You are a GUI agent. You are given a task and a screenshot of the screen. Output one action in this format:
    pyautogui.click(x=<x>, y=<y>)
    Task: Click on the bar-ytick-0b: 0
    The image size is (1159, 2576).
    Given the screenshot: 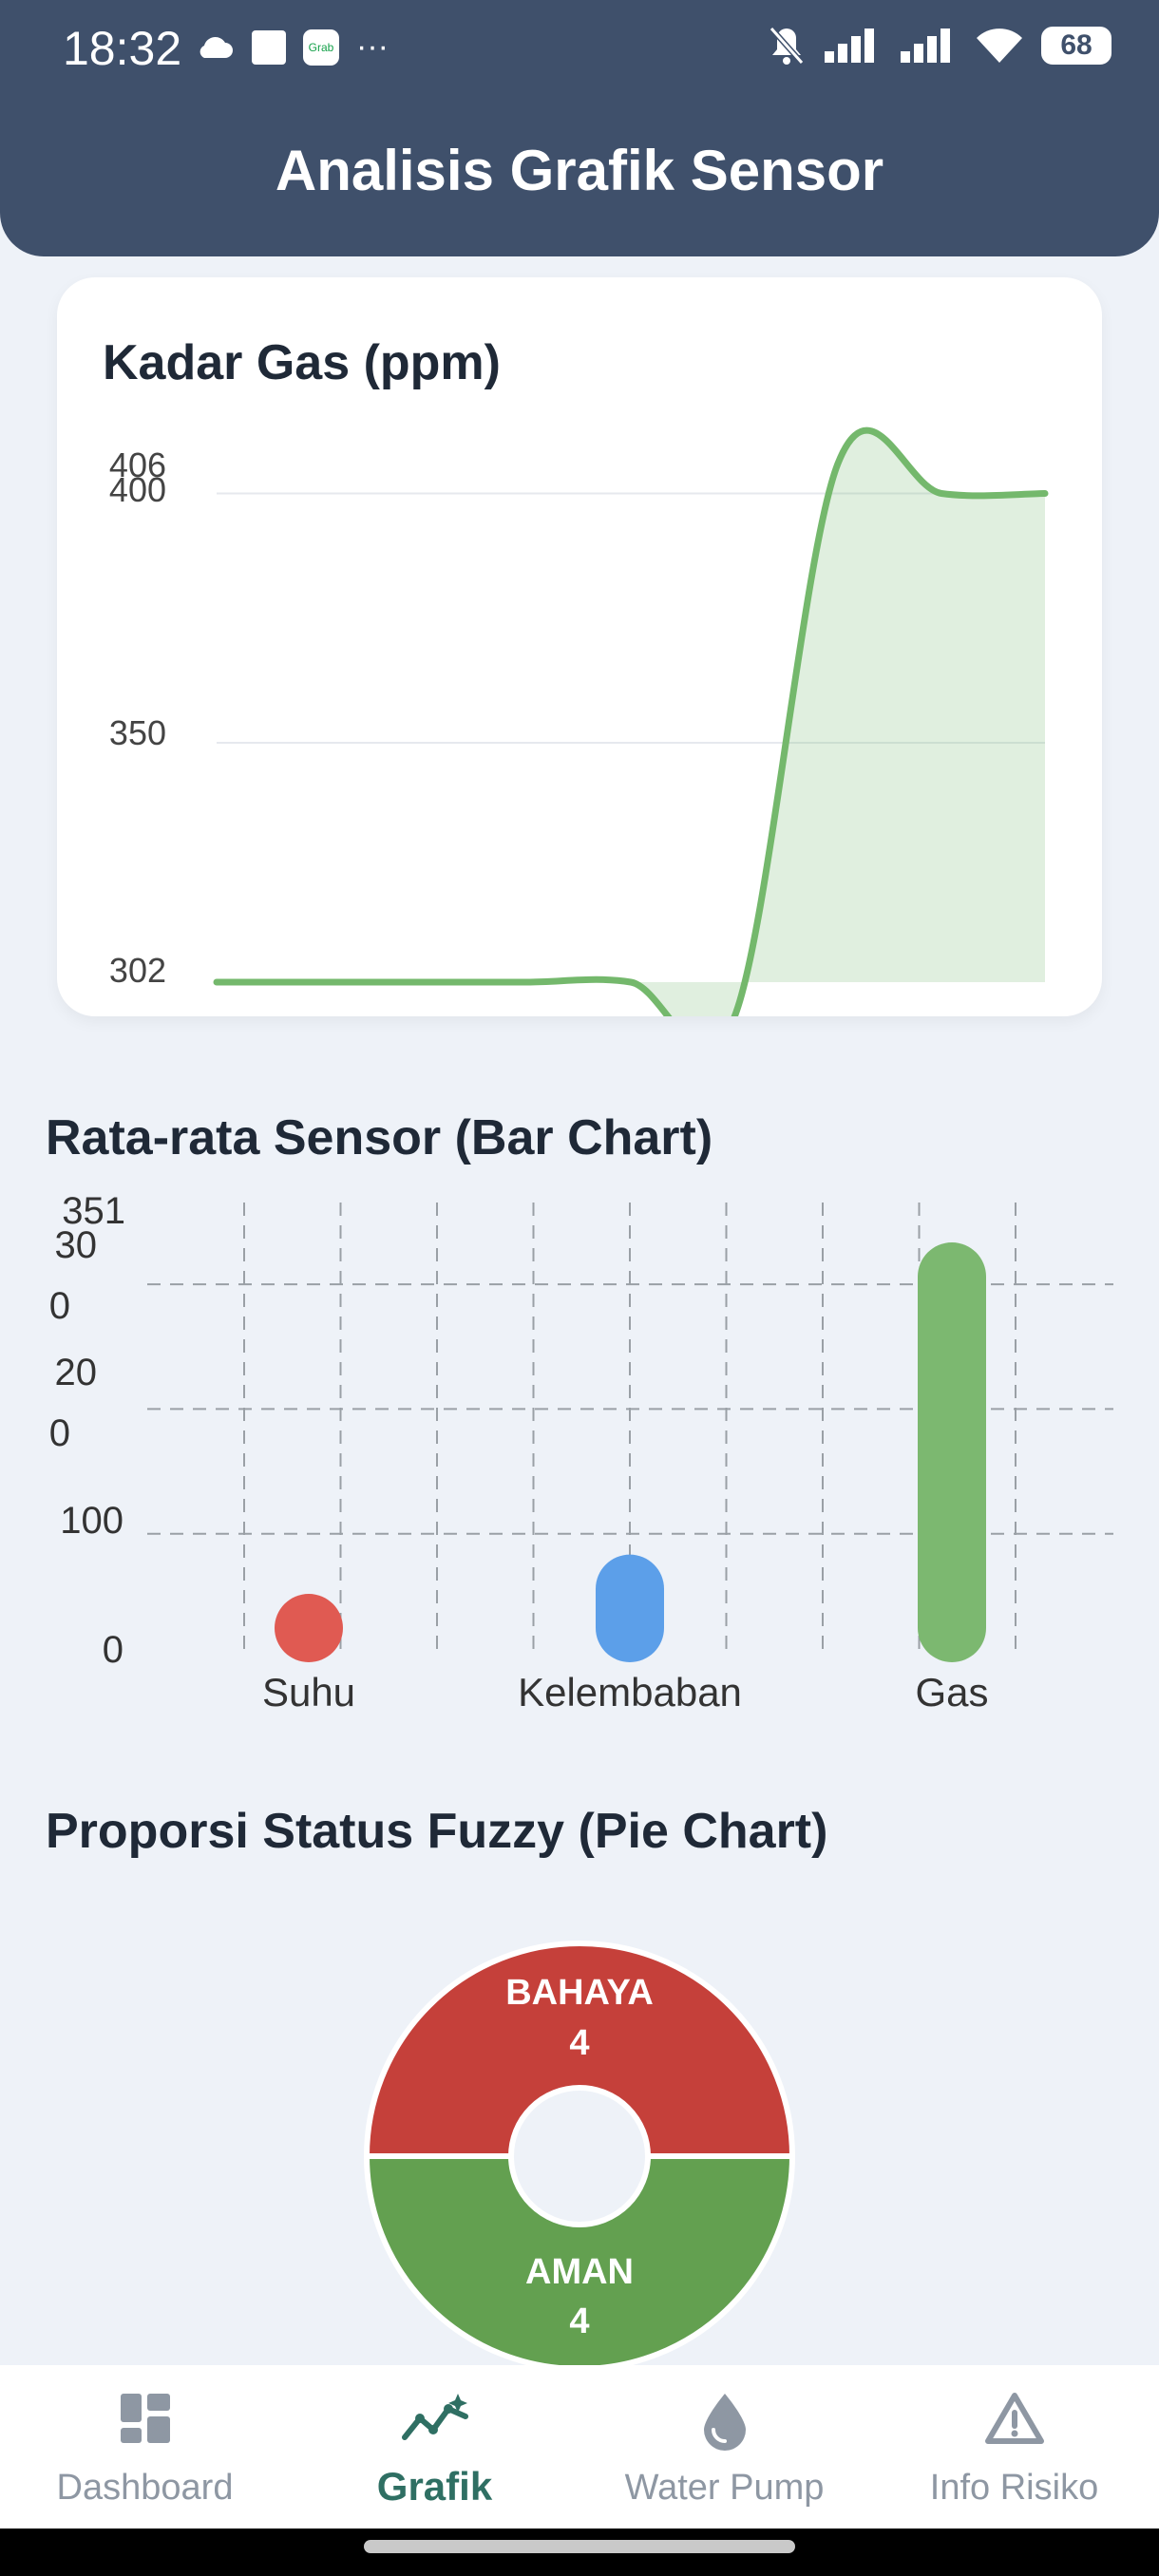 What is the action you would take?
    pyautogui.click(x=59, y=1433)
    